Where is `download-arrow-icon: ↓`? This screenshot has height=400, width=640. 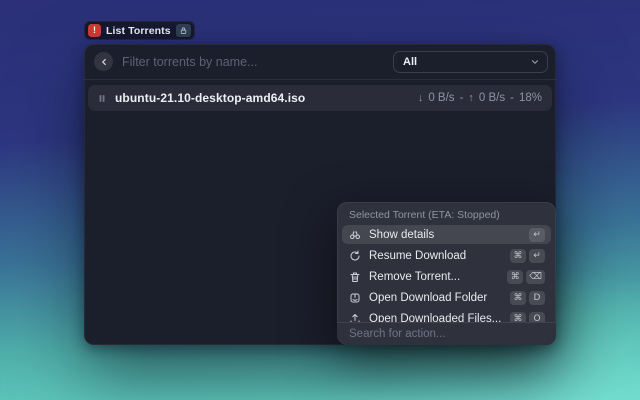
download-arrow-icon: ↓ is located at coordinates (420, 98).